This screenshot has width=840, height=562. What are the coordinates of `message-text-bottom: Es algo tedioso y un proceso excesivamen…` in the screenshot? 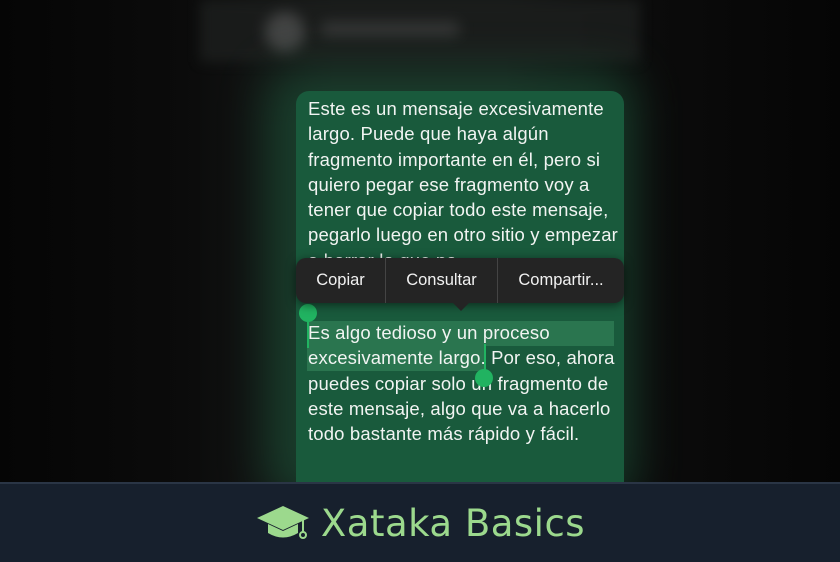 It's located at (466, 383).